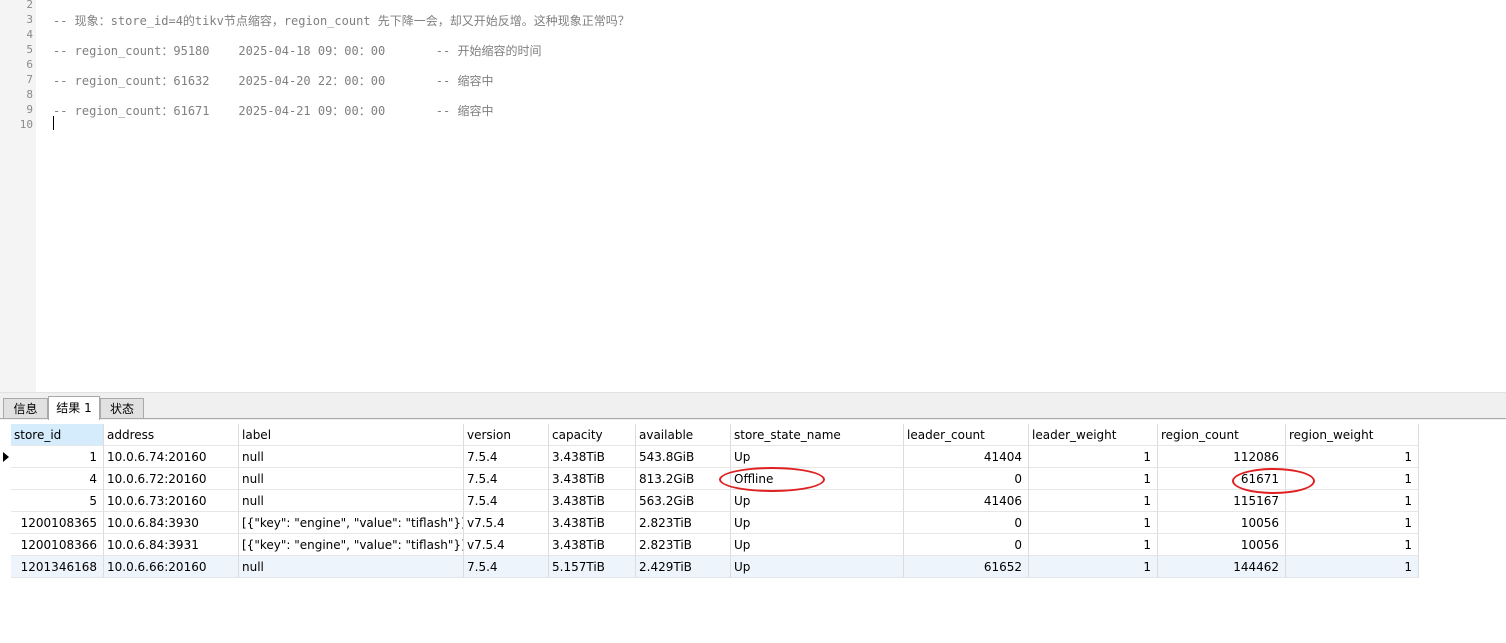  I want to click on column-header-version: version, so click(506, 435).